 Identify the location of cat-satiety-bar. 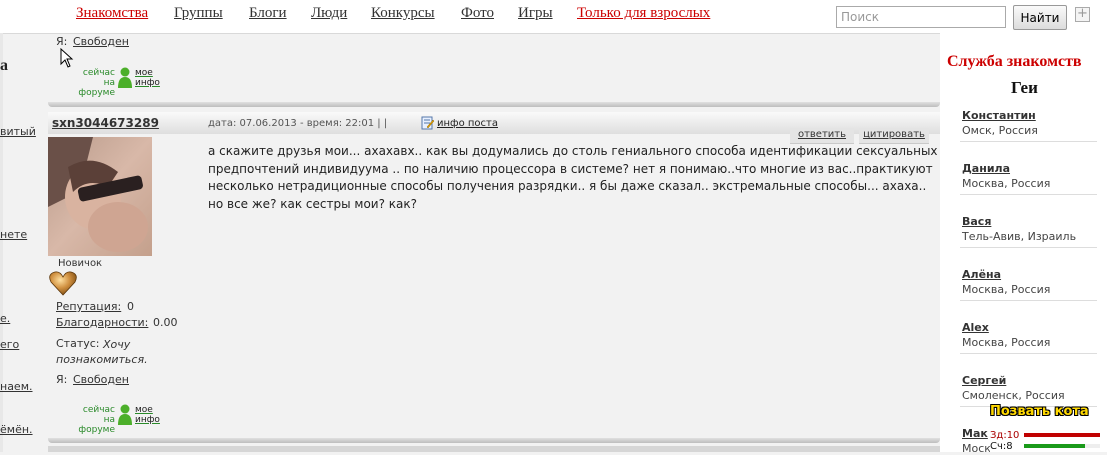
(1062, 446).